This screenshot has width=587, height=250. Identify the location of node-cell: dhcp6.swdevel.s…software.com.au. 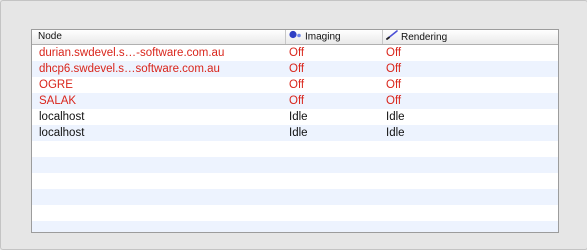
(129, 69).